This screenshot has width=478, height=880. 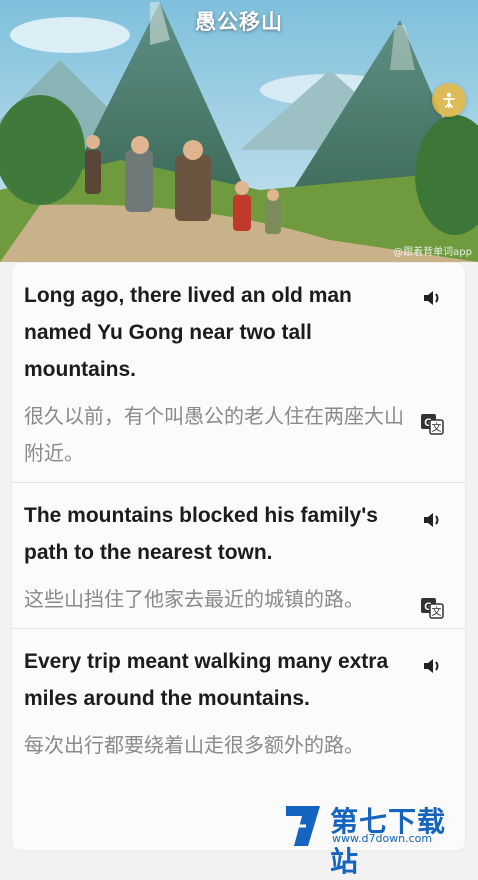 I want to click on download-site-logo-icon, so click(x=303, y=826).